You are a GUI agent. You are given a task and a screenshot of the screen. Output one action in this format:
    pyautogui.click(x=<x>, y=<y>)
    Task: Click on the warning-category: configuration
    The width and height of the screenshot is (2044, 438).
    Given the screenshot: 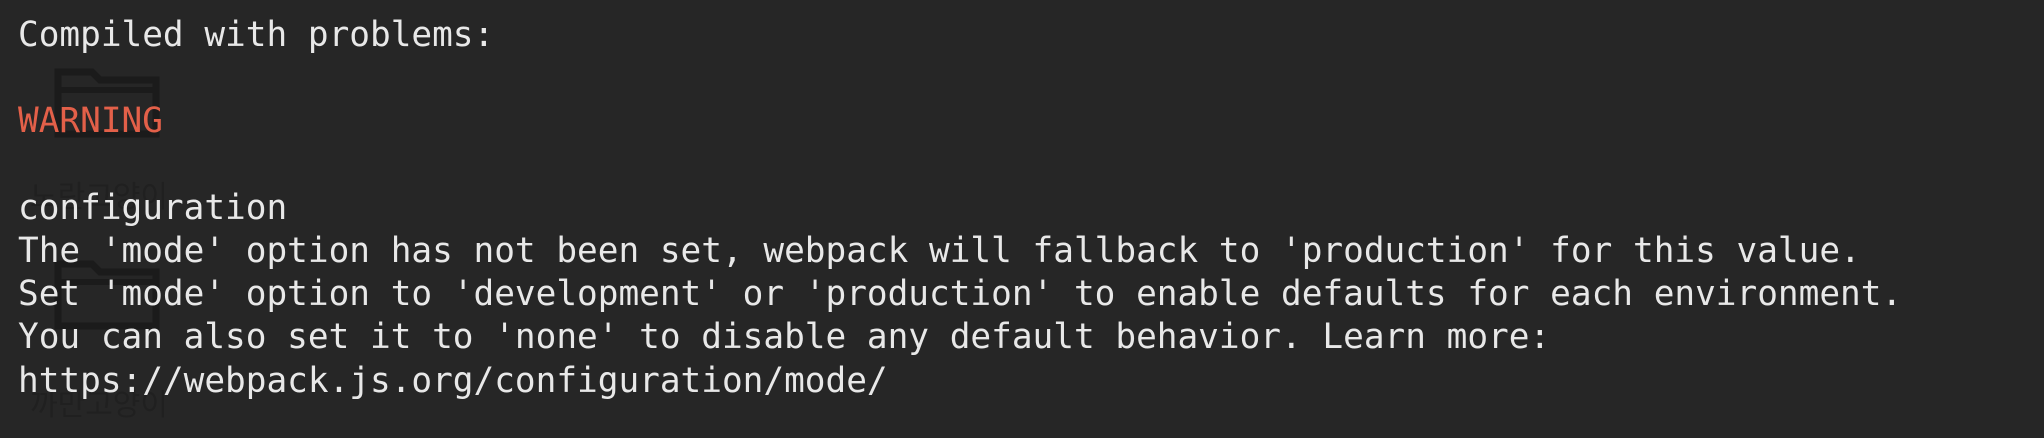 What is the action you would take?
    pyautogui.click(x=153, y=207)
    